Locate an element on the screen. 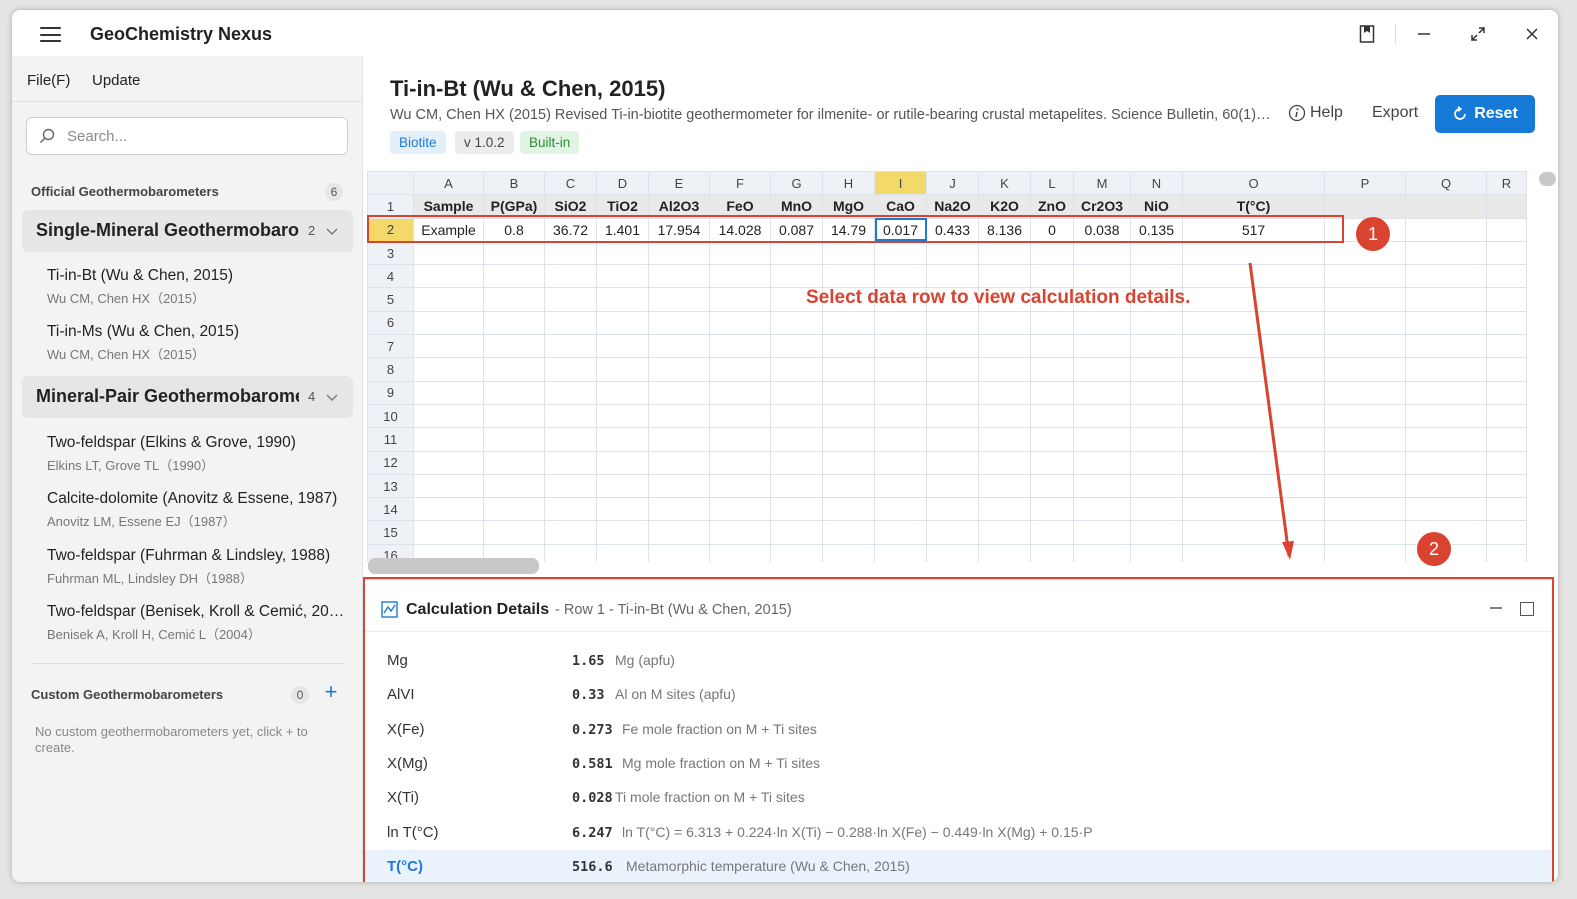 Image resolution: width=1577 pixels, height=899 pixels. row-header: 4 is located at coordinates (390, 276).